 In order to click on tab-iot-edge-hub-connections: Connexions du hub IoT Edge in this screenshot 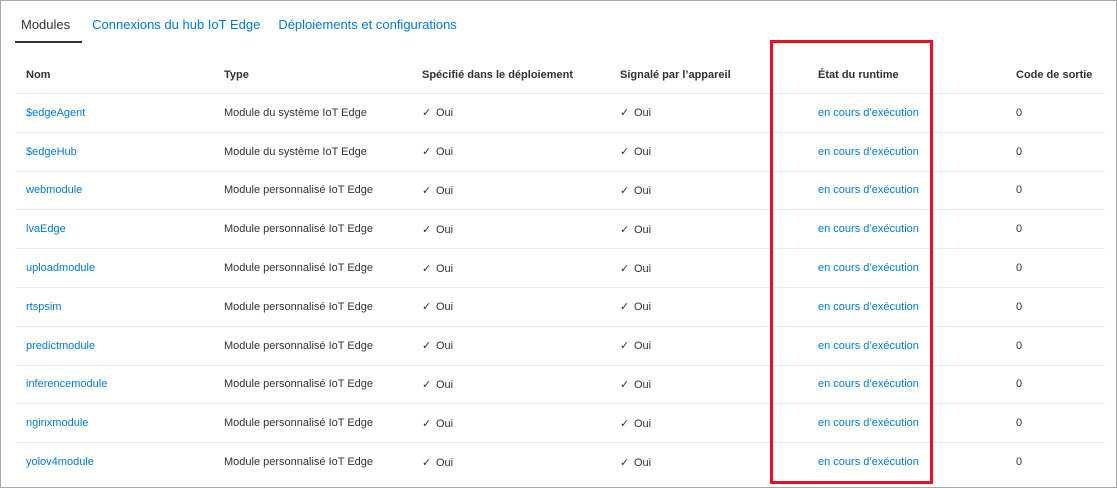, I will do `click(176, 27)`.